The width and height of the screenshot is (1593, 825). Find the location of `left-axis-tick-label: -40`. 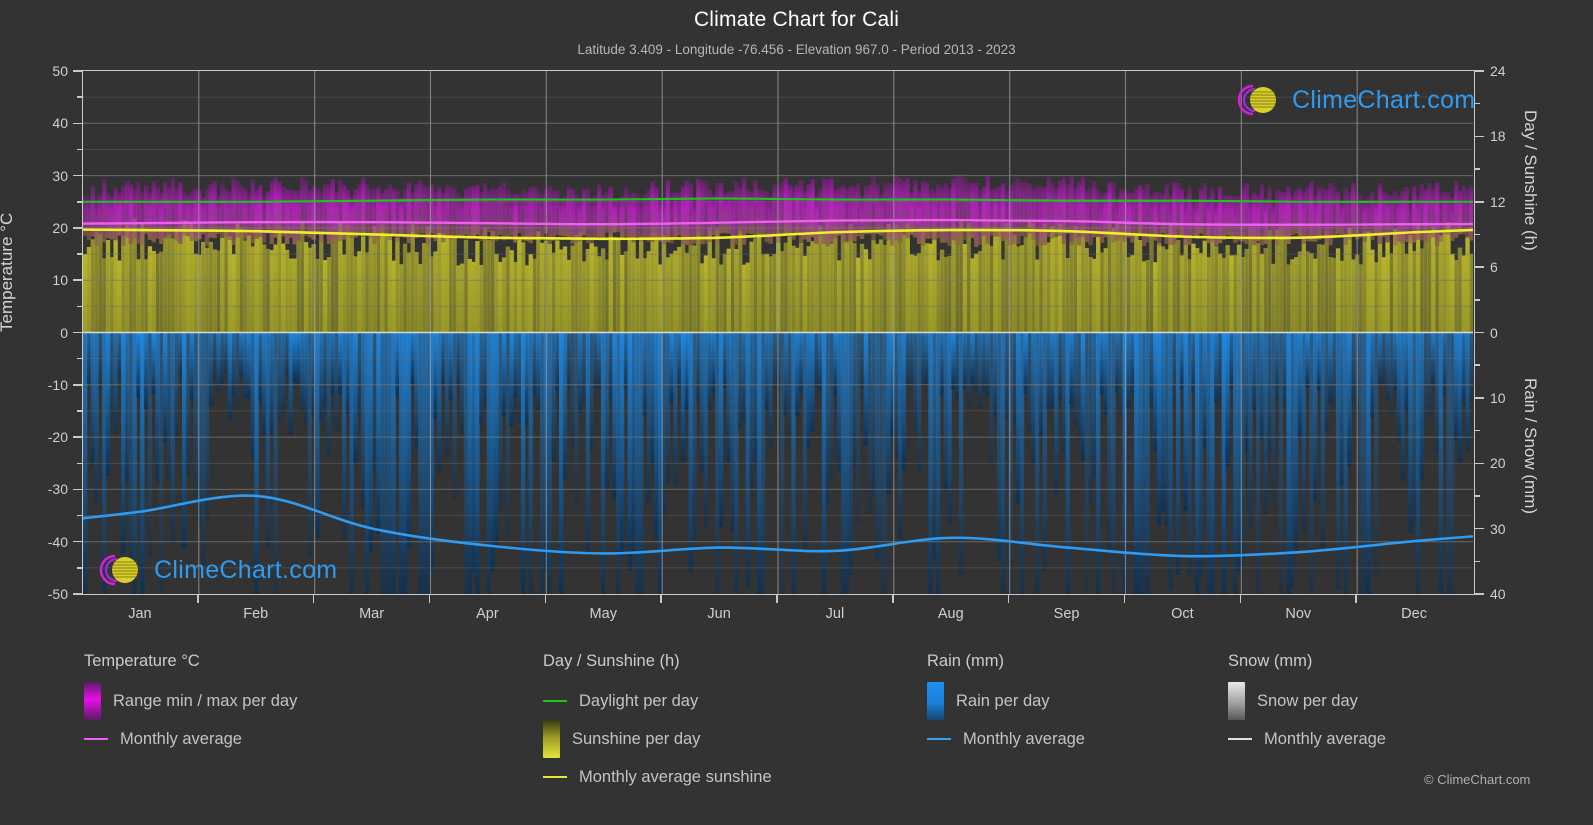

left-axis-tick-label: -40 is located at coordinates (57, 541).